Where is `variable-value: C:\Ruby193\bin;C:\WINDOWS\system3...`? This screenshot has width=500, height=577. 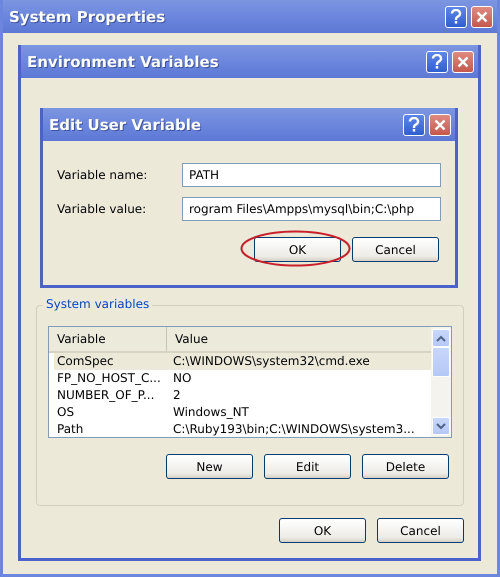 variable-value: C:\Ruby193\bin;C:\WINDOWS\system3... is located at coordinates (293, 429).